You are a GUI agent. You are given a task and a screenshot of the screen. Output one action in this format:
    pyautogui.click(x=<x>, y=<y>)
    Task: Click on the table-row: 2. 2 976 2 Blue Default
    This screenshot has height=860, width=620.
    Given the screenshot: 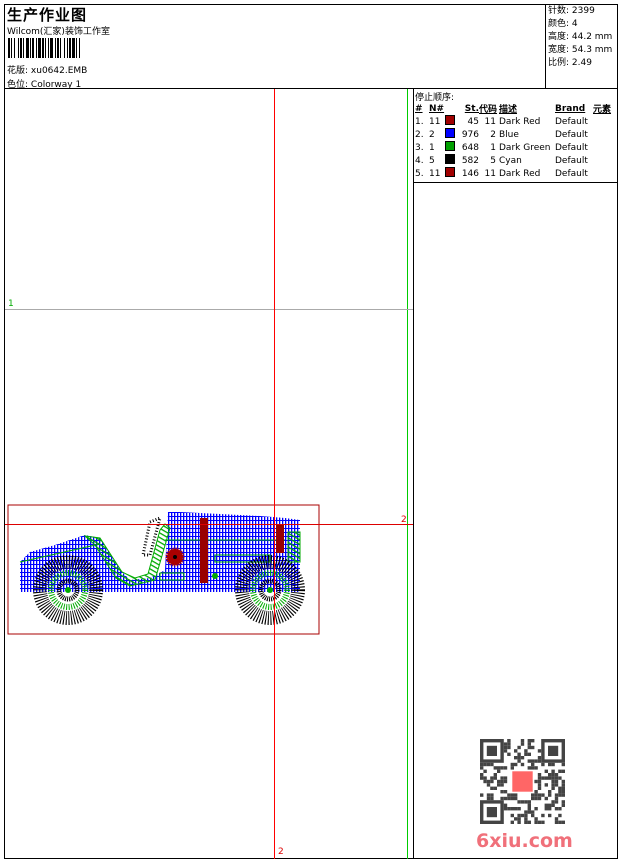 What is the action you would take?
    pyautogui.click(x=516, y=134)
    